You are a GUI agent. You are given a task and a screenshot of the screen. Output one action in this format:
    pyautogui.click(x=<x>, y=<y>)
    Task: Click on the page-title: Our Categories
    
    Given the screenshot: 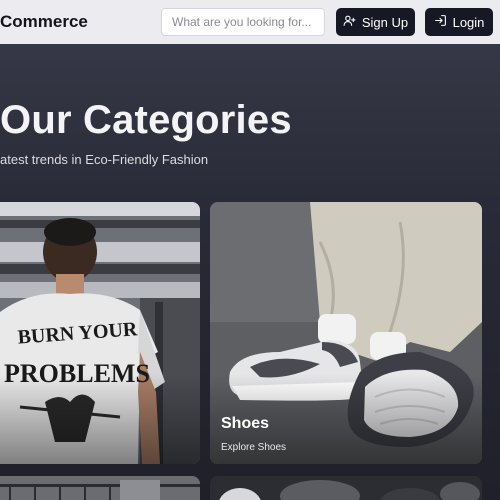 What is the action you would take?
    pyautogui.click(x=146, y=120)
    